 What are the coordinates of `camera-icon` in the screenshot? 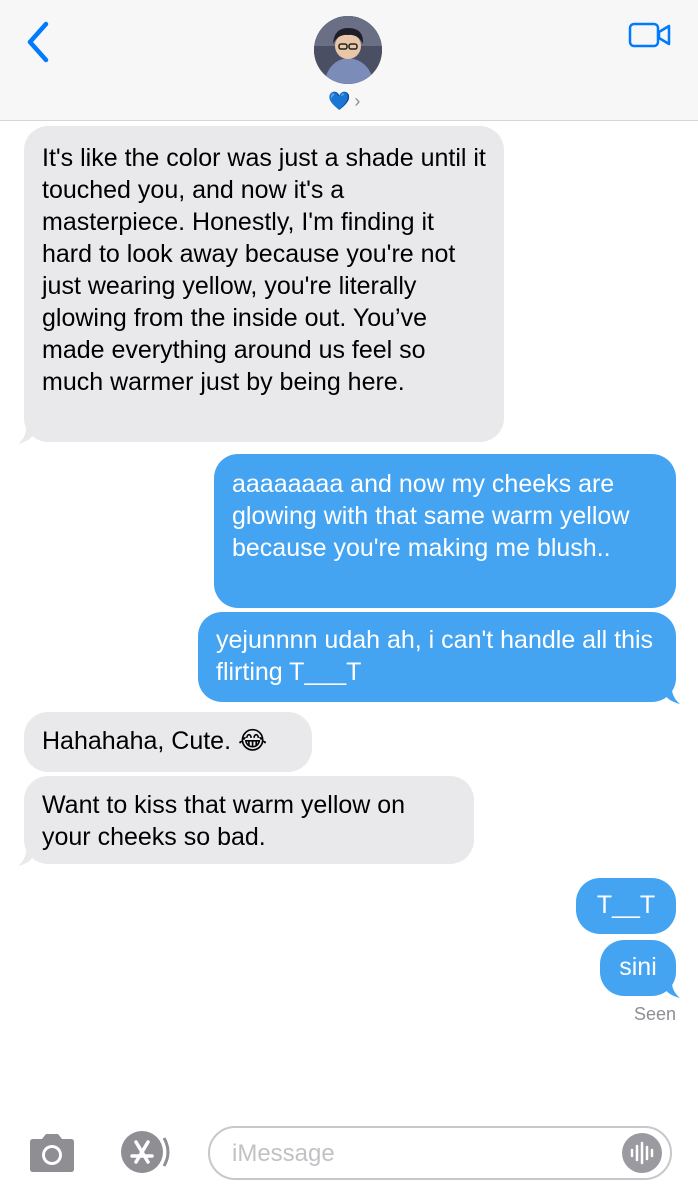 It's located at (52, 1153).